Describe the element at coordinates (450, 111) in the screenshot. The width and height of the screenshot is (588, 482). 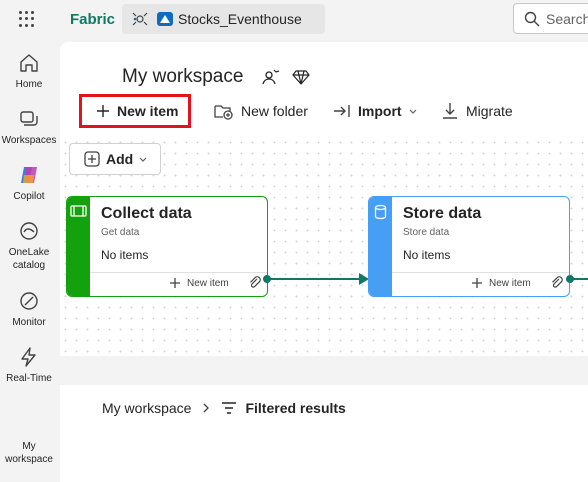
I see `migrate-icon` at that location.